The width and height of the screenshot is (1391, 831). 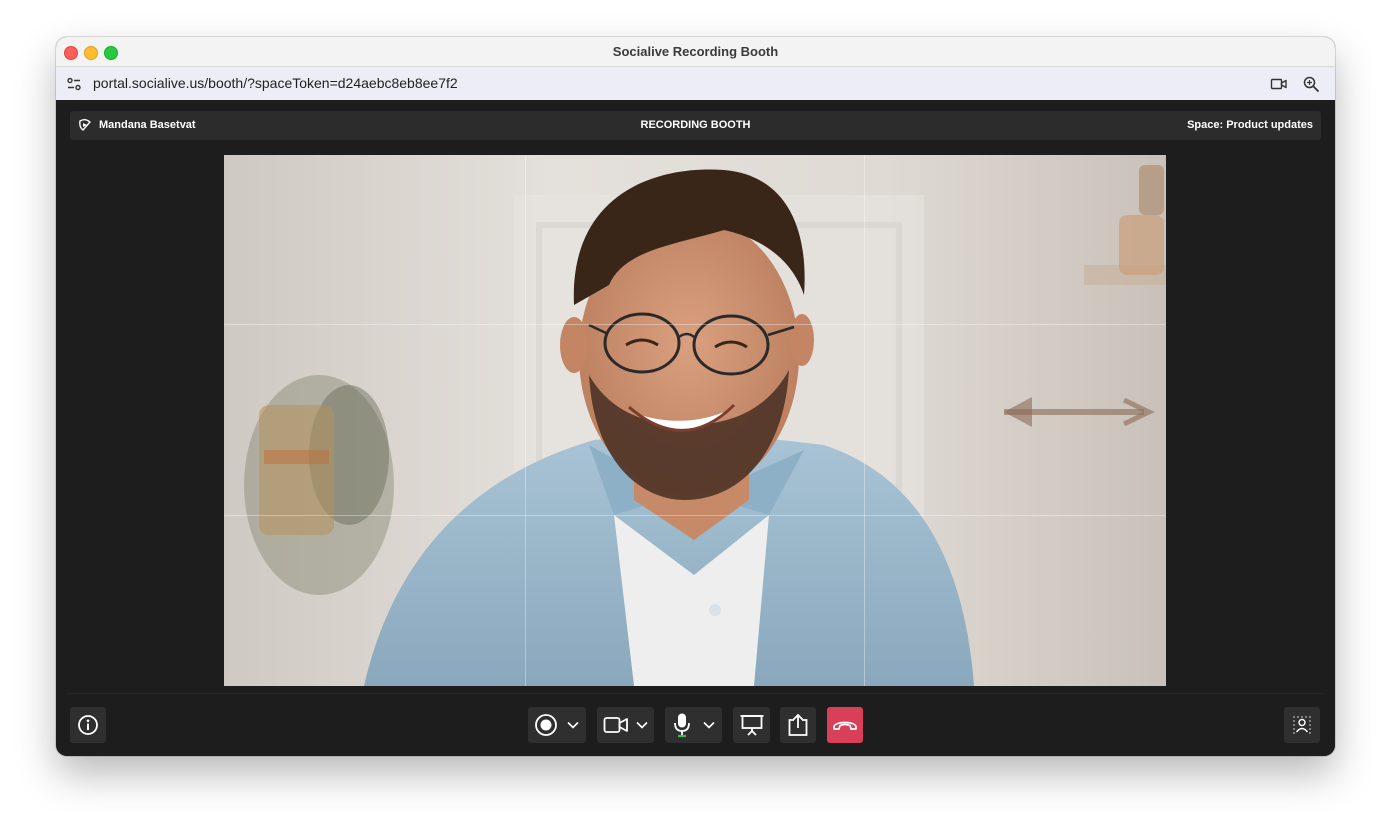 I want to click on record-icon, so click(x=546, y=725).